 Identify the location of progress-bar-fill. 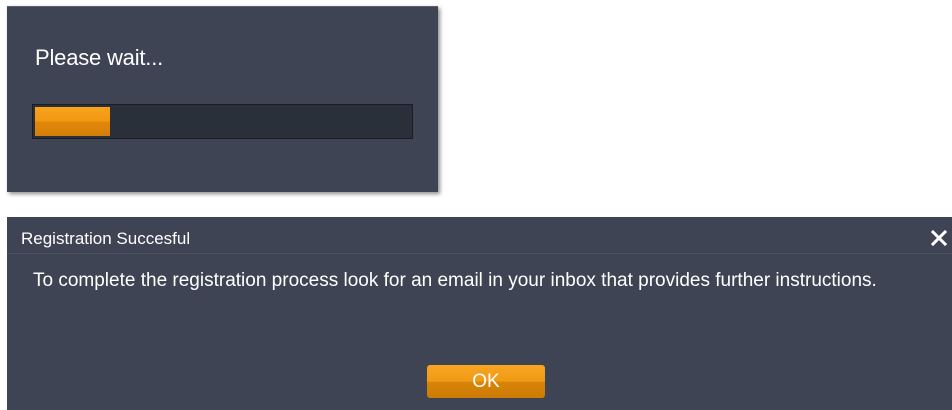
(72, 121).